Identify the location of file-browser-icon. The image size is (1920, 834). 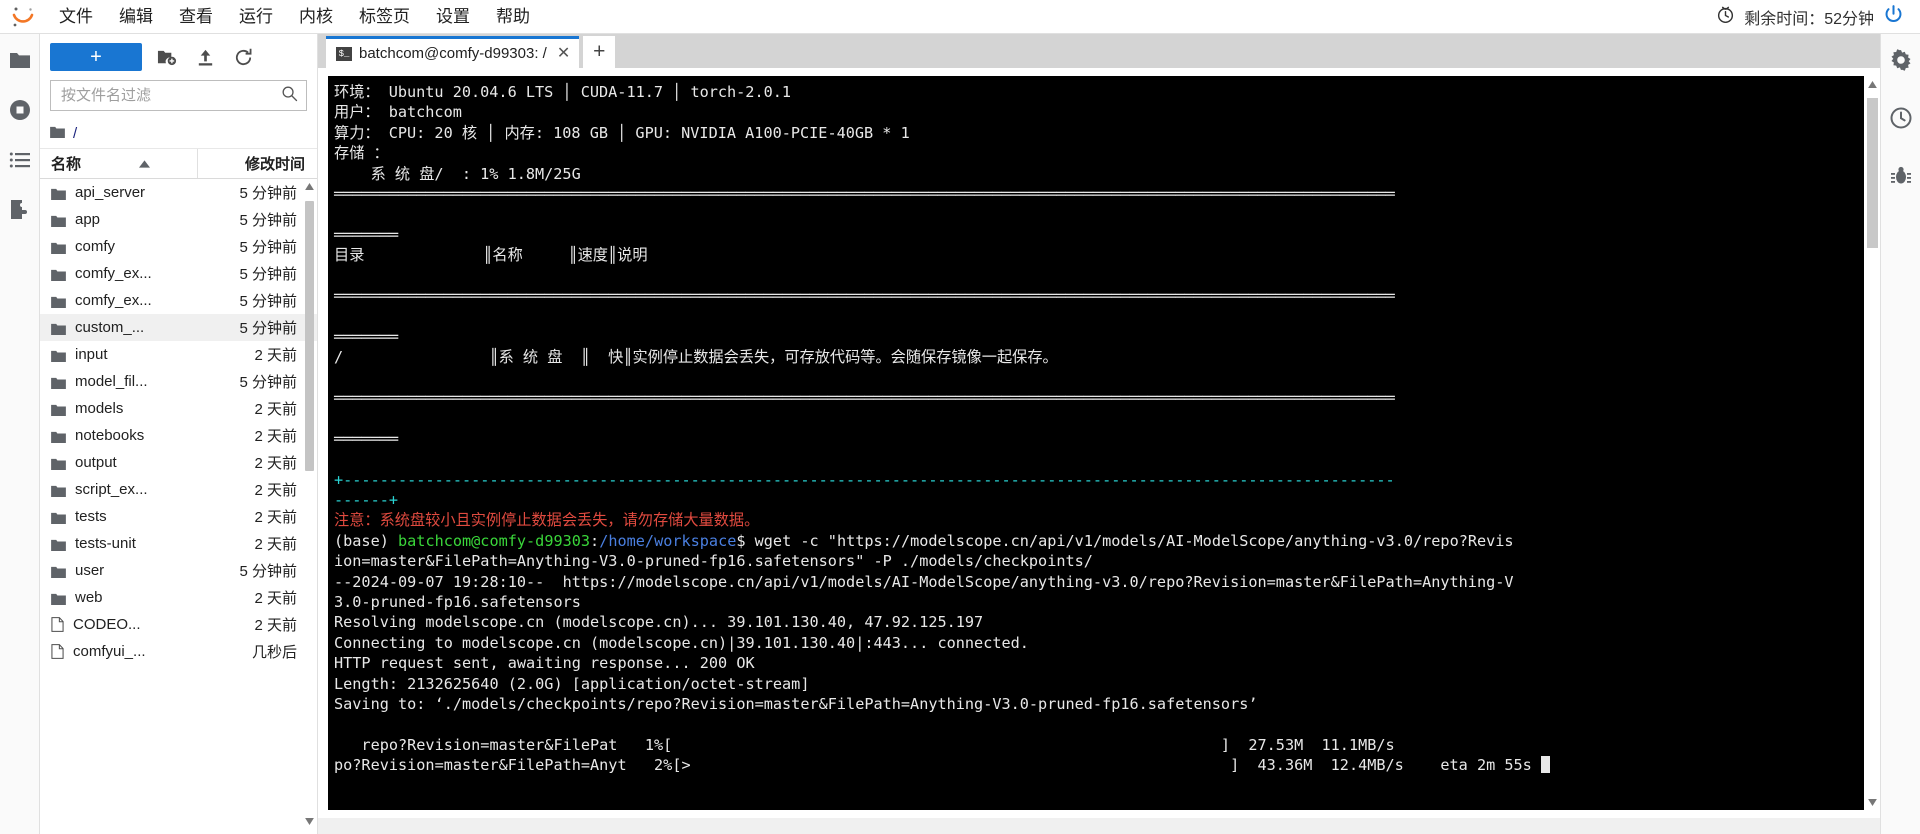
(20, 60).